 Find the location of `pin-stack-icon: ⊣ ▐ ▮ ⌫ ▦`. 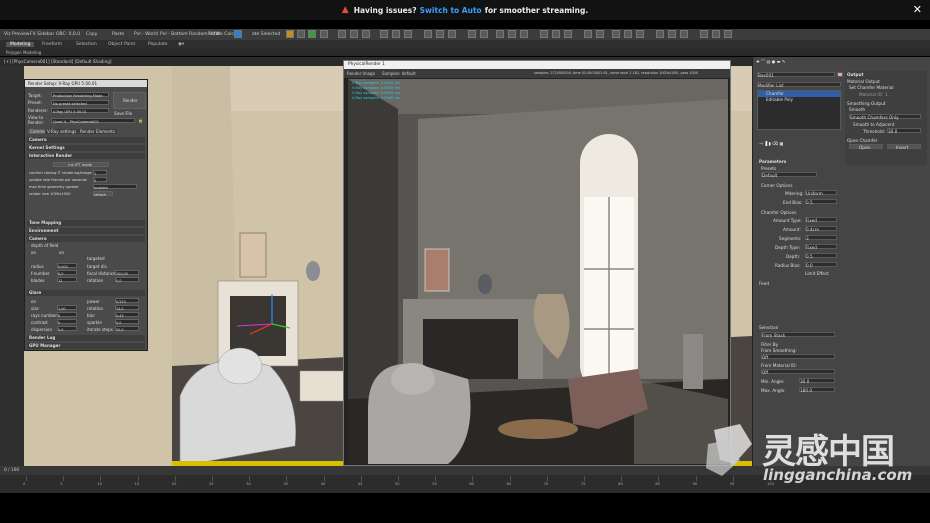

pin-stack-icon: ⊣ ▐ ▮ ⌫ ▦ is located at coordinates (771, 143).